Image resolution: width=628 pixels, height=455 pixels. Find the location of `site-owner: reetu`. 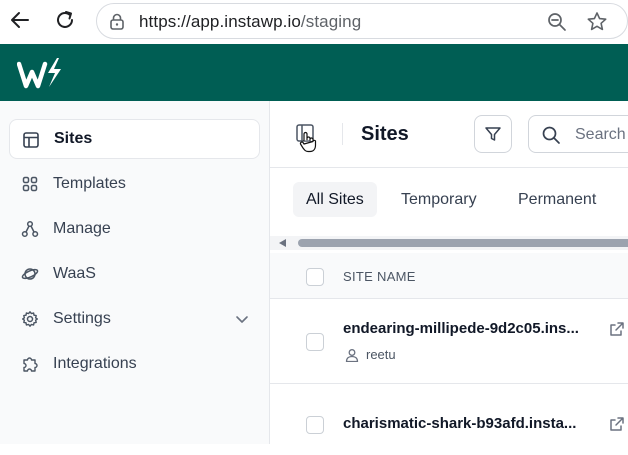

site-owner: reetu is located at coordinates (370, 354).